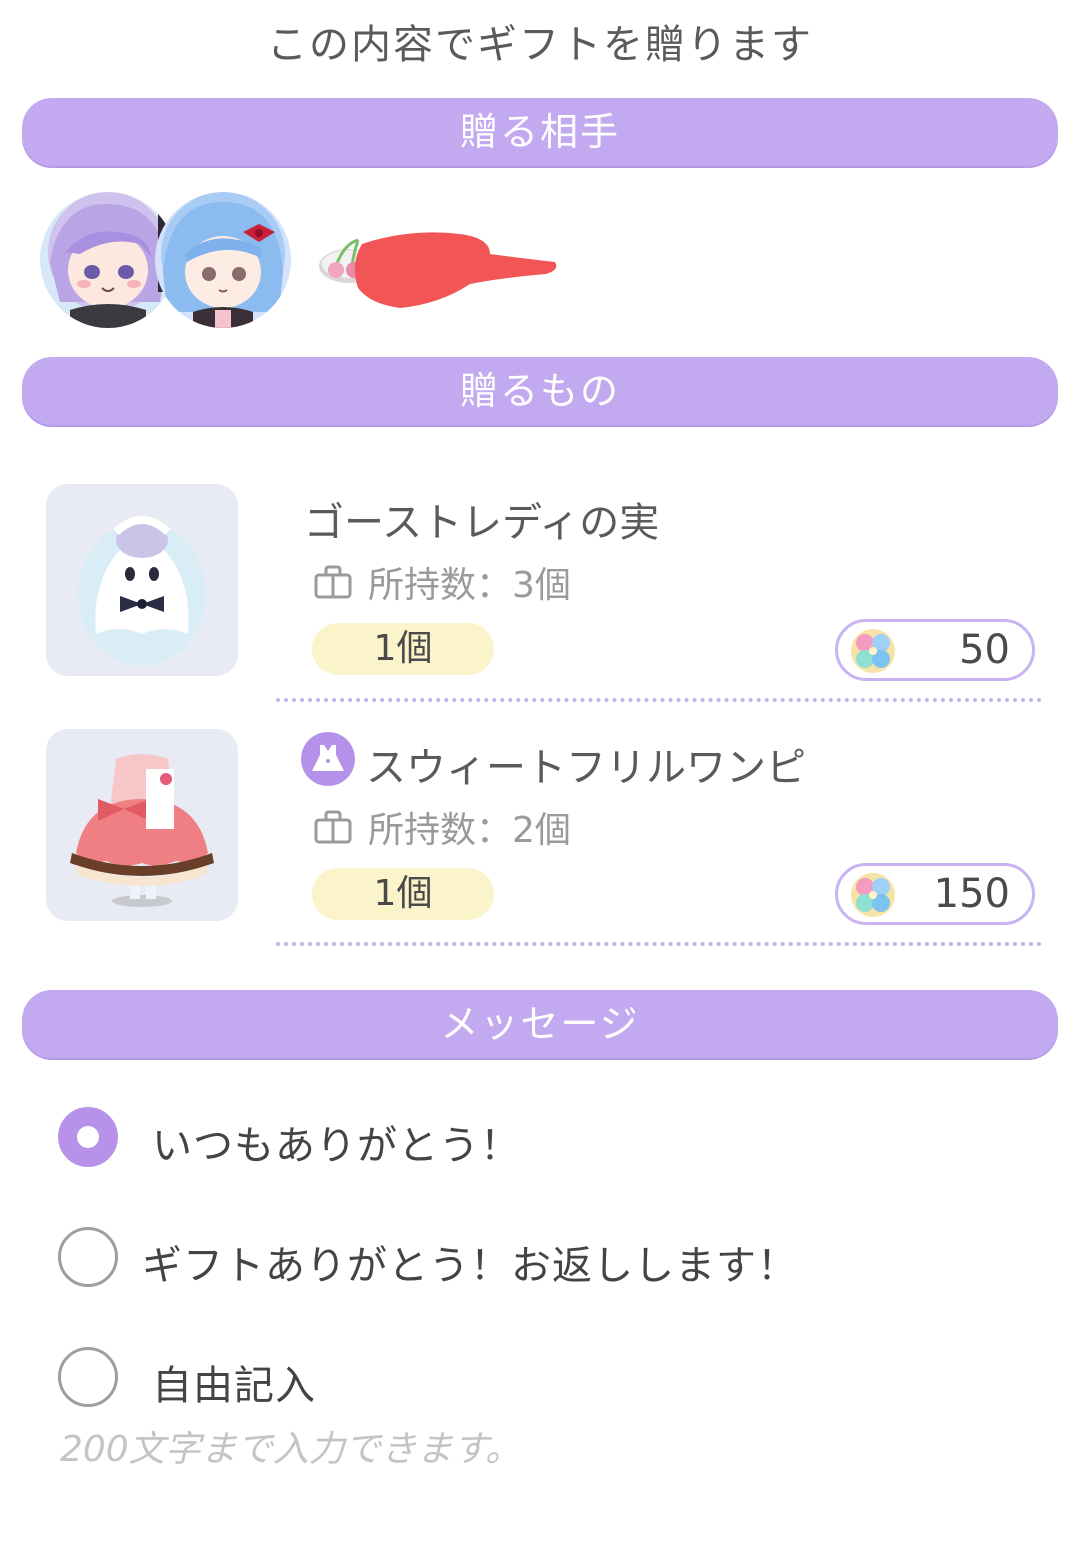 This screenshot has height=1552, width=1080. I want to click on avatar-blue-hair-icon, so click(223, 260).